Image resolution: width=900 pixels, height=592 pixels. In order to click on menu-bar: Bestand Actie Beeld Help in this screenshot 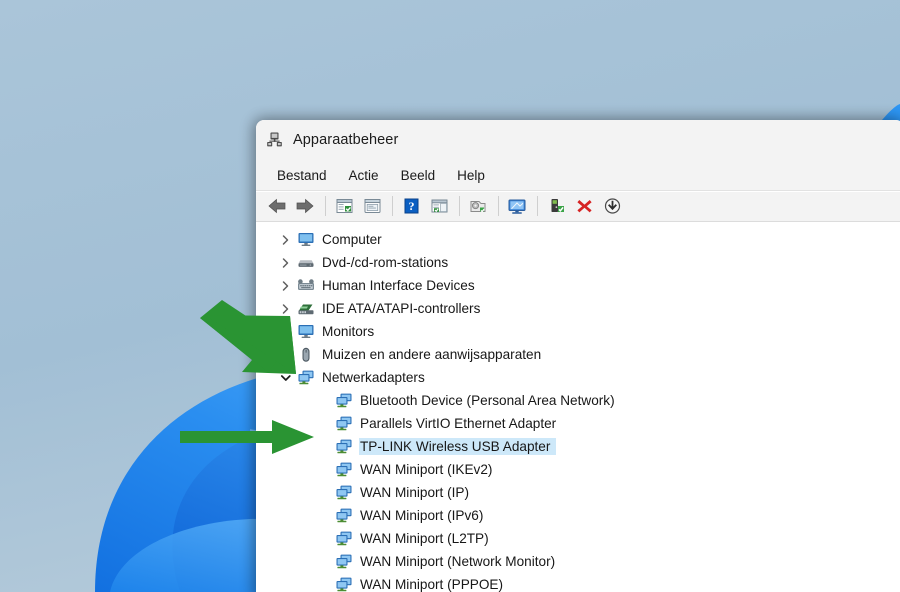, I will do `click(578, 175)`.